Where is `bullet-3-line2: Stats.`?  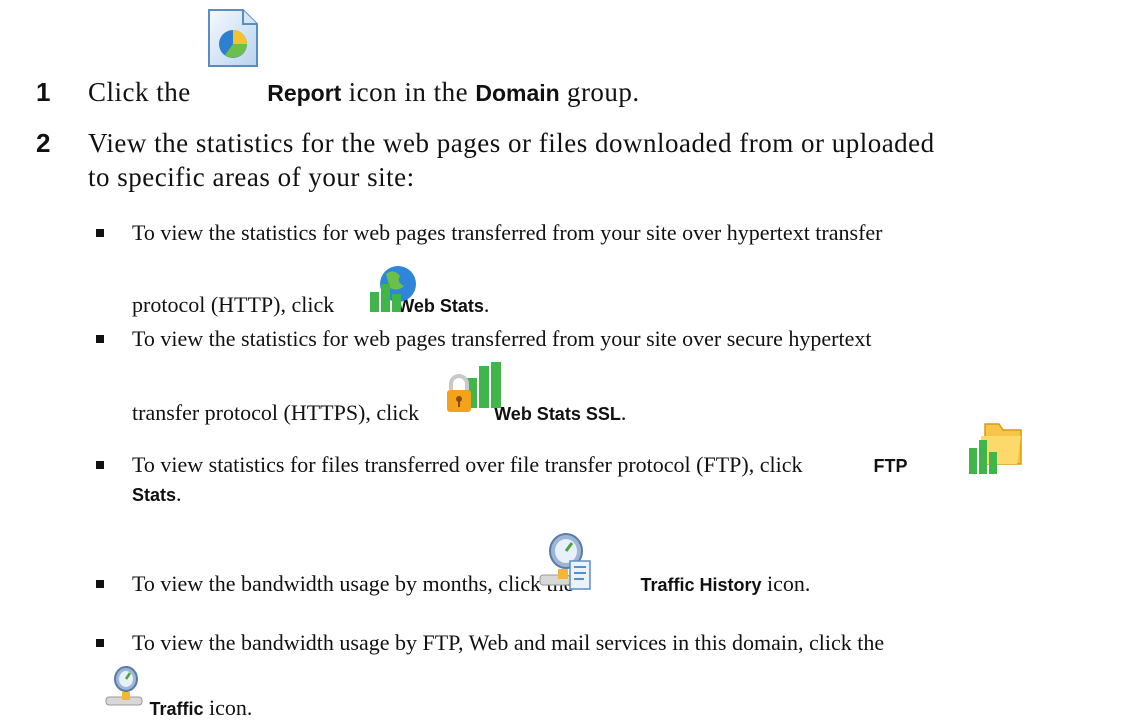 bullet-3-line2: Stats. is located at coordinates (157, 494).